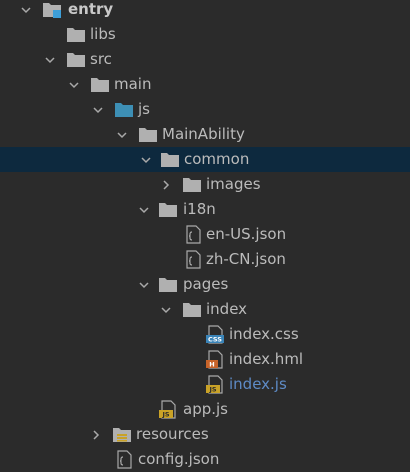 This screenshot has width=410, height=472. Describe the element at coordinates (211, 365) in the screenshot. I see `hml-badge-text: H` at that location.